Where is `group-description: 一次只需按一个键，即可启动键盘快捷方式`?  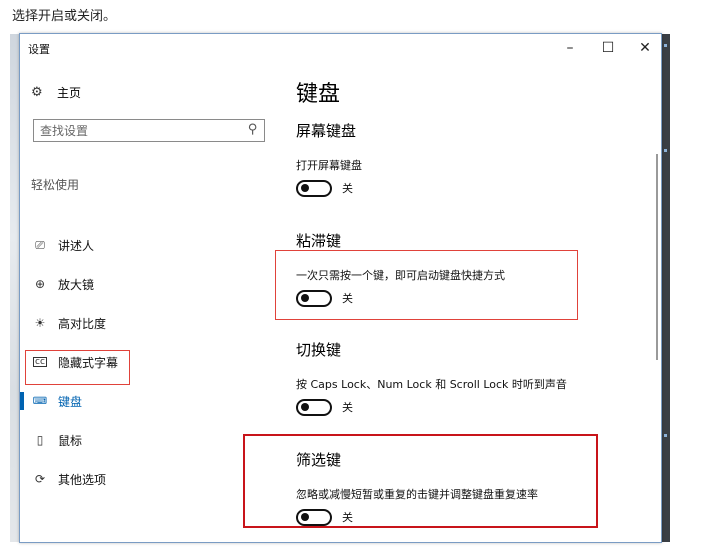 group-description: 一次只需按一个键，即可启动键盘快捷方式 is located at coordinates (400, 275).